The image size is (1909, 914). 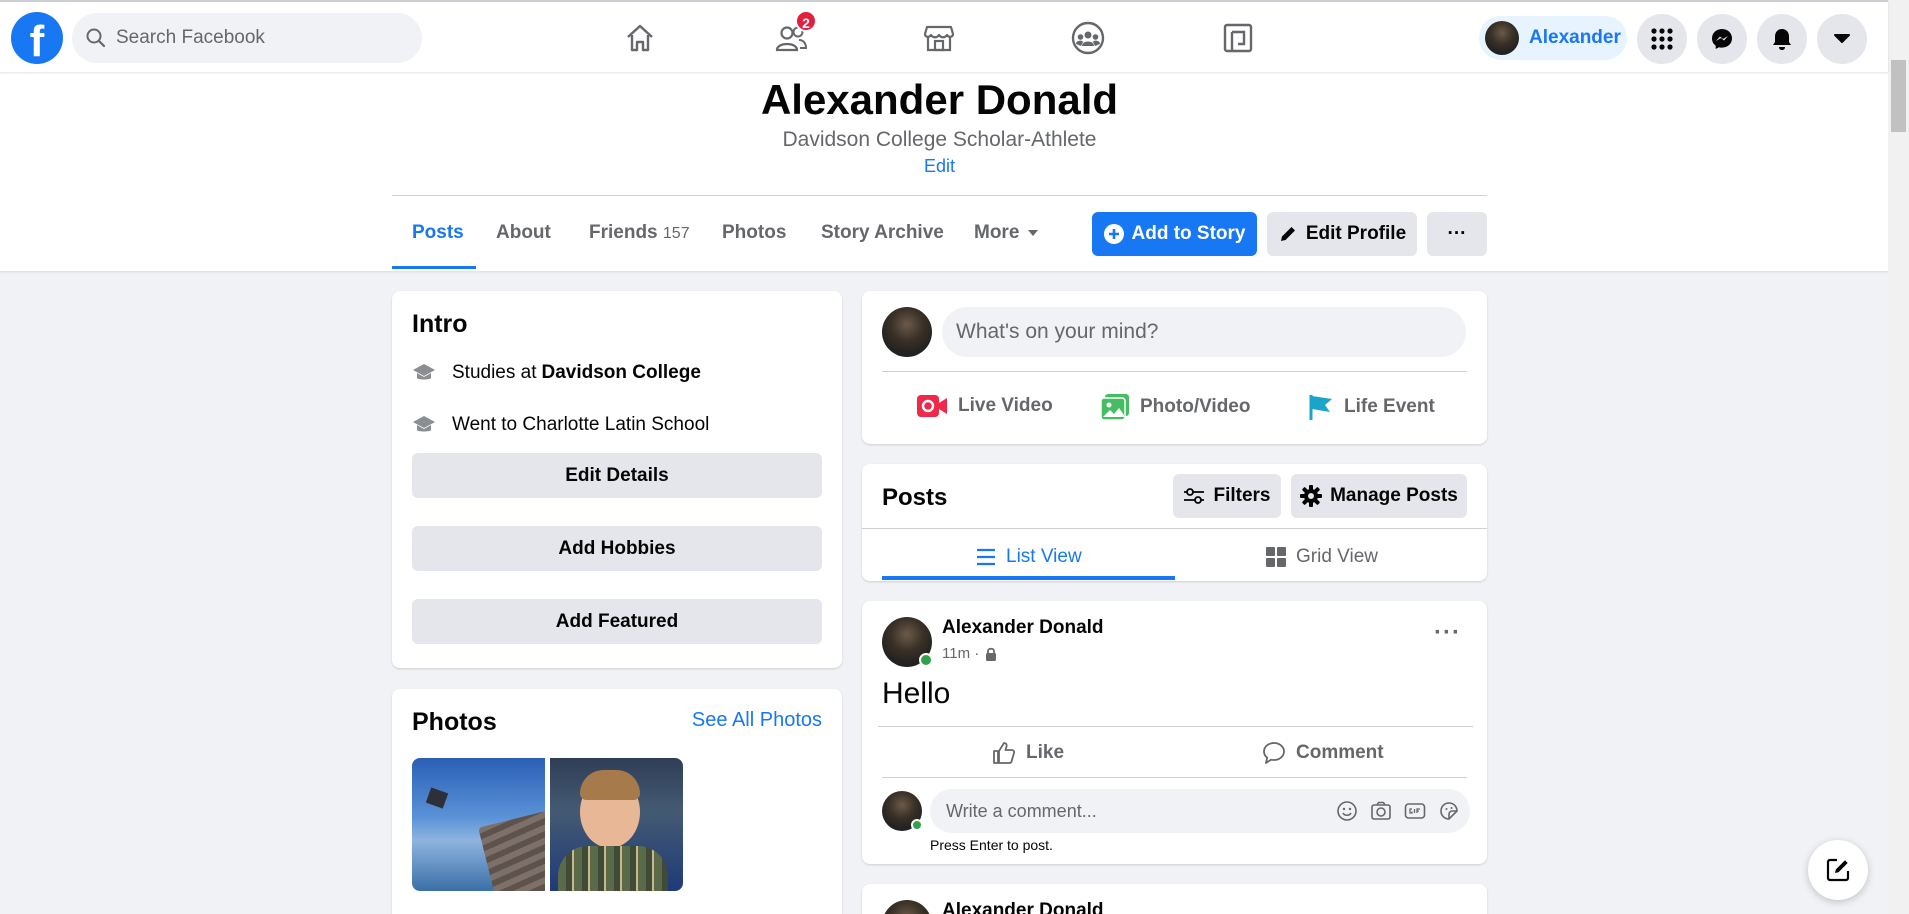 What do you see at coordinates (190, 37) in the screenshot?
I see `search-placeholder: Search Facebook` at bounding box center [190, 37].